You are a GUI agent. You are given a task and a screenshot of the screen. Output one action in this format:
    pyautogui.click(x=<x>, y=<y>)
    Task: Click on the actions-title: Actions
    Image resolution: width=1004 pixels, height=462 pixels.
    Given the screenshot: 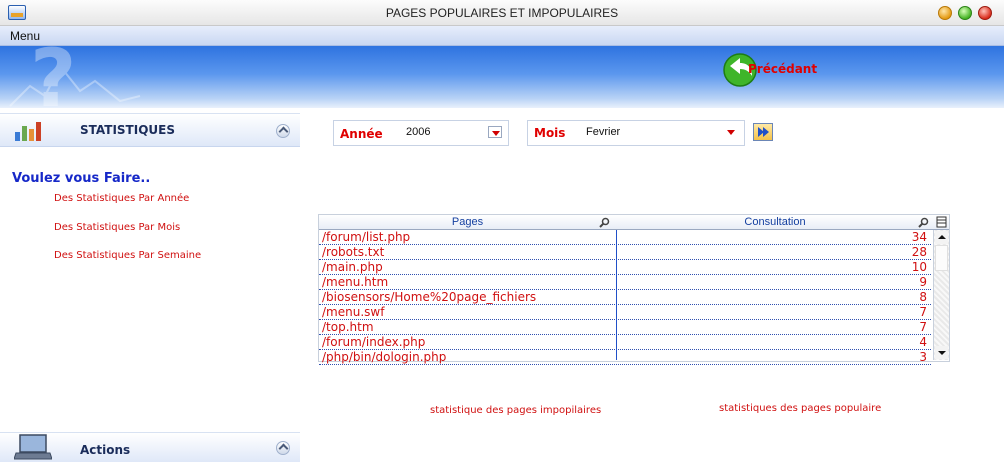 What is the action you would take?
    pyautogui.click(x=105, y=450)
    